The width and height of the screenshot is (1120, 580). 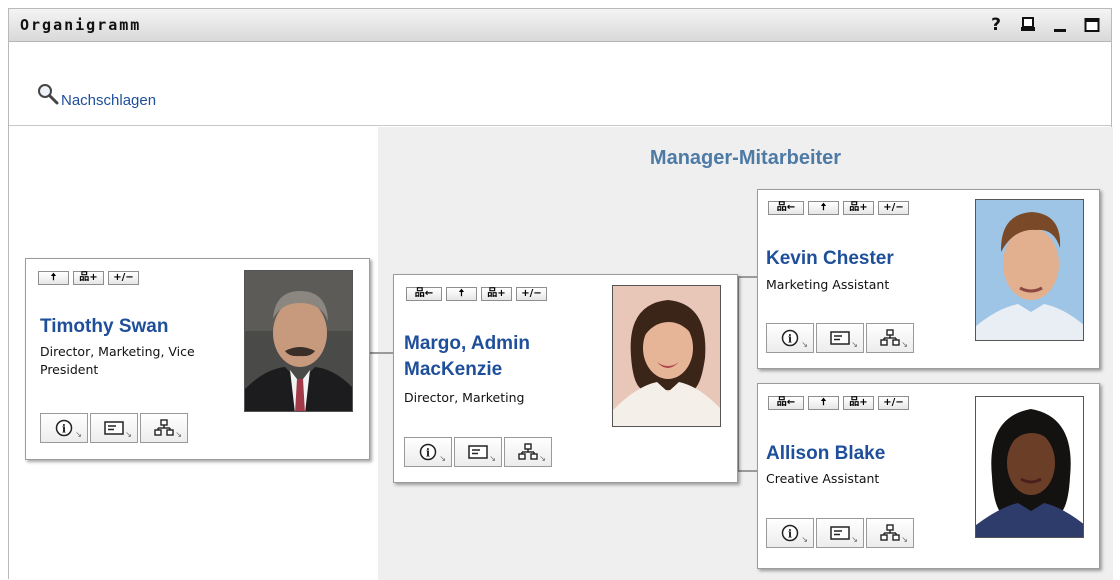 I want to click on portlet-controls: ?, so click(x=1044, y=25).